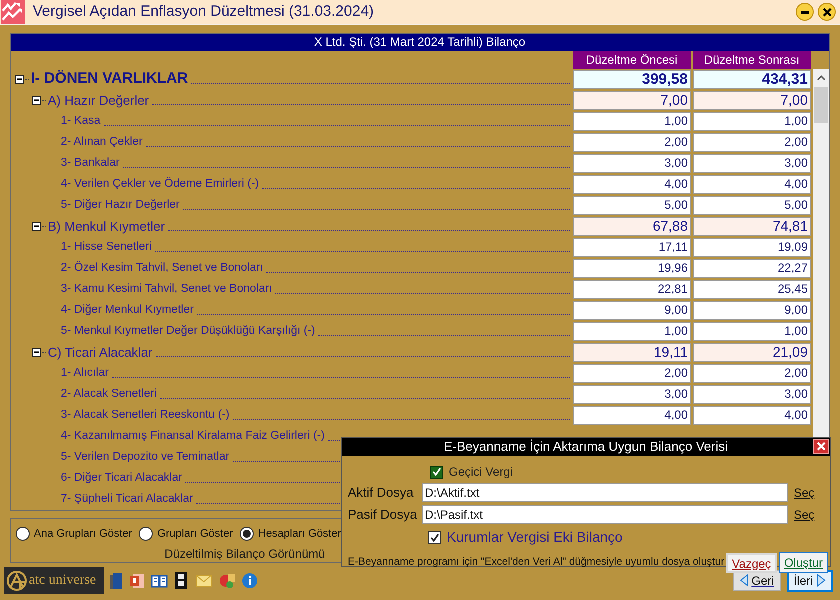 This screenshot has width=840, height=600. I want to click on row-label: 4- Verilen Çekler ve Ödeme Emirleri (-), so click(160, 184).